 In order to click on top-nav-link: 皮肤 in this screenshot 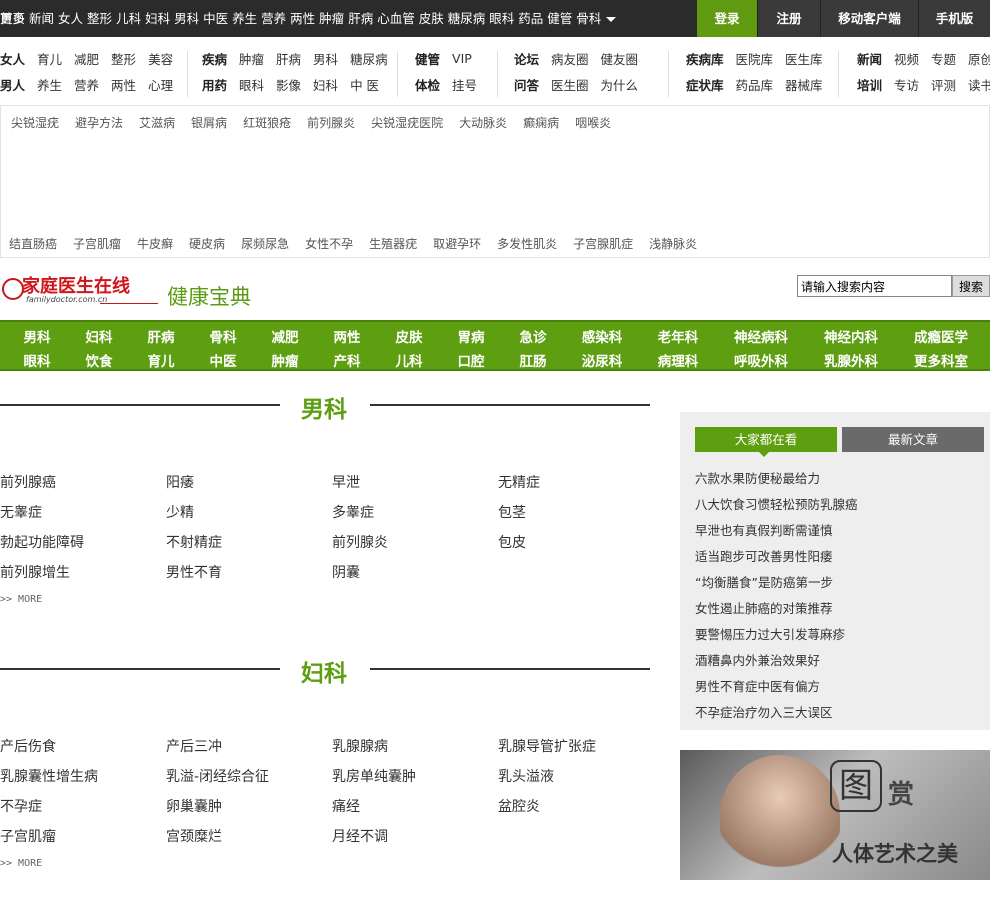, I will do `click(431, 18)`.